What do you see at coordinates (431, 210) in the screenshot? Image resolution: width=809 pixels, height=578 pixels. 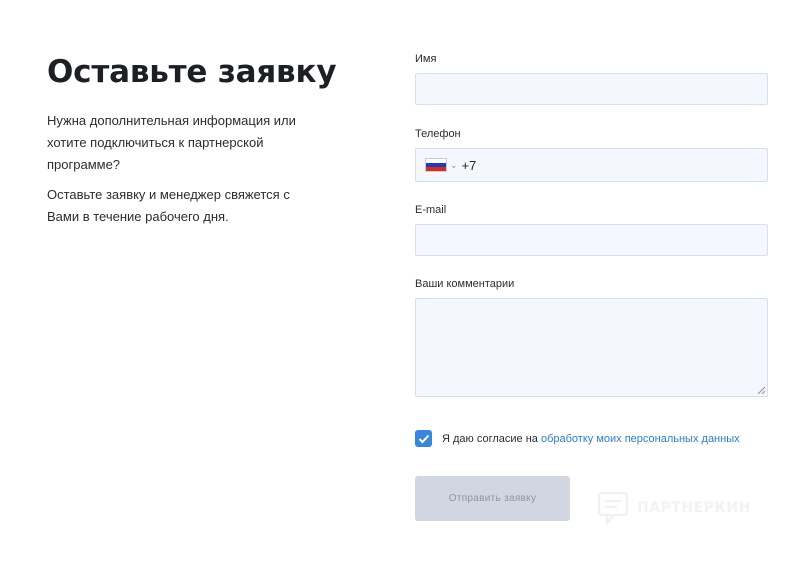 I see `email-label: E-mail` at bounding box center [431, 210].